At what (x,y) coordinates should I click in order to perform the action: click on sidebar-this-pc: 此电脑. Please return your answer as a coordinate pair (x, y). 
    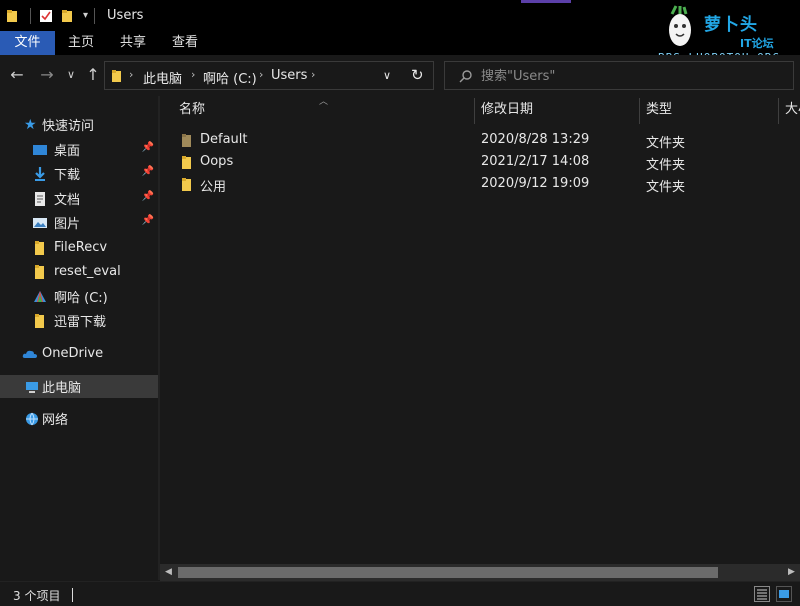
    Looking at the image, I should click on (79, 386).